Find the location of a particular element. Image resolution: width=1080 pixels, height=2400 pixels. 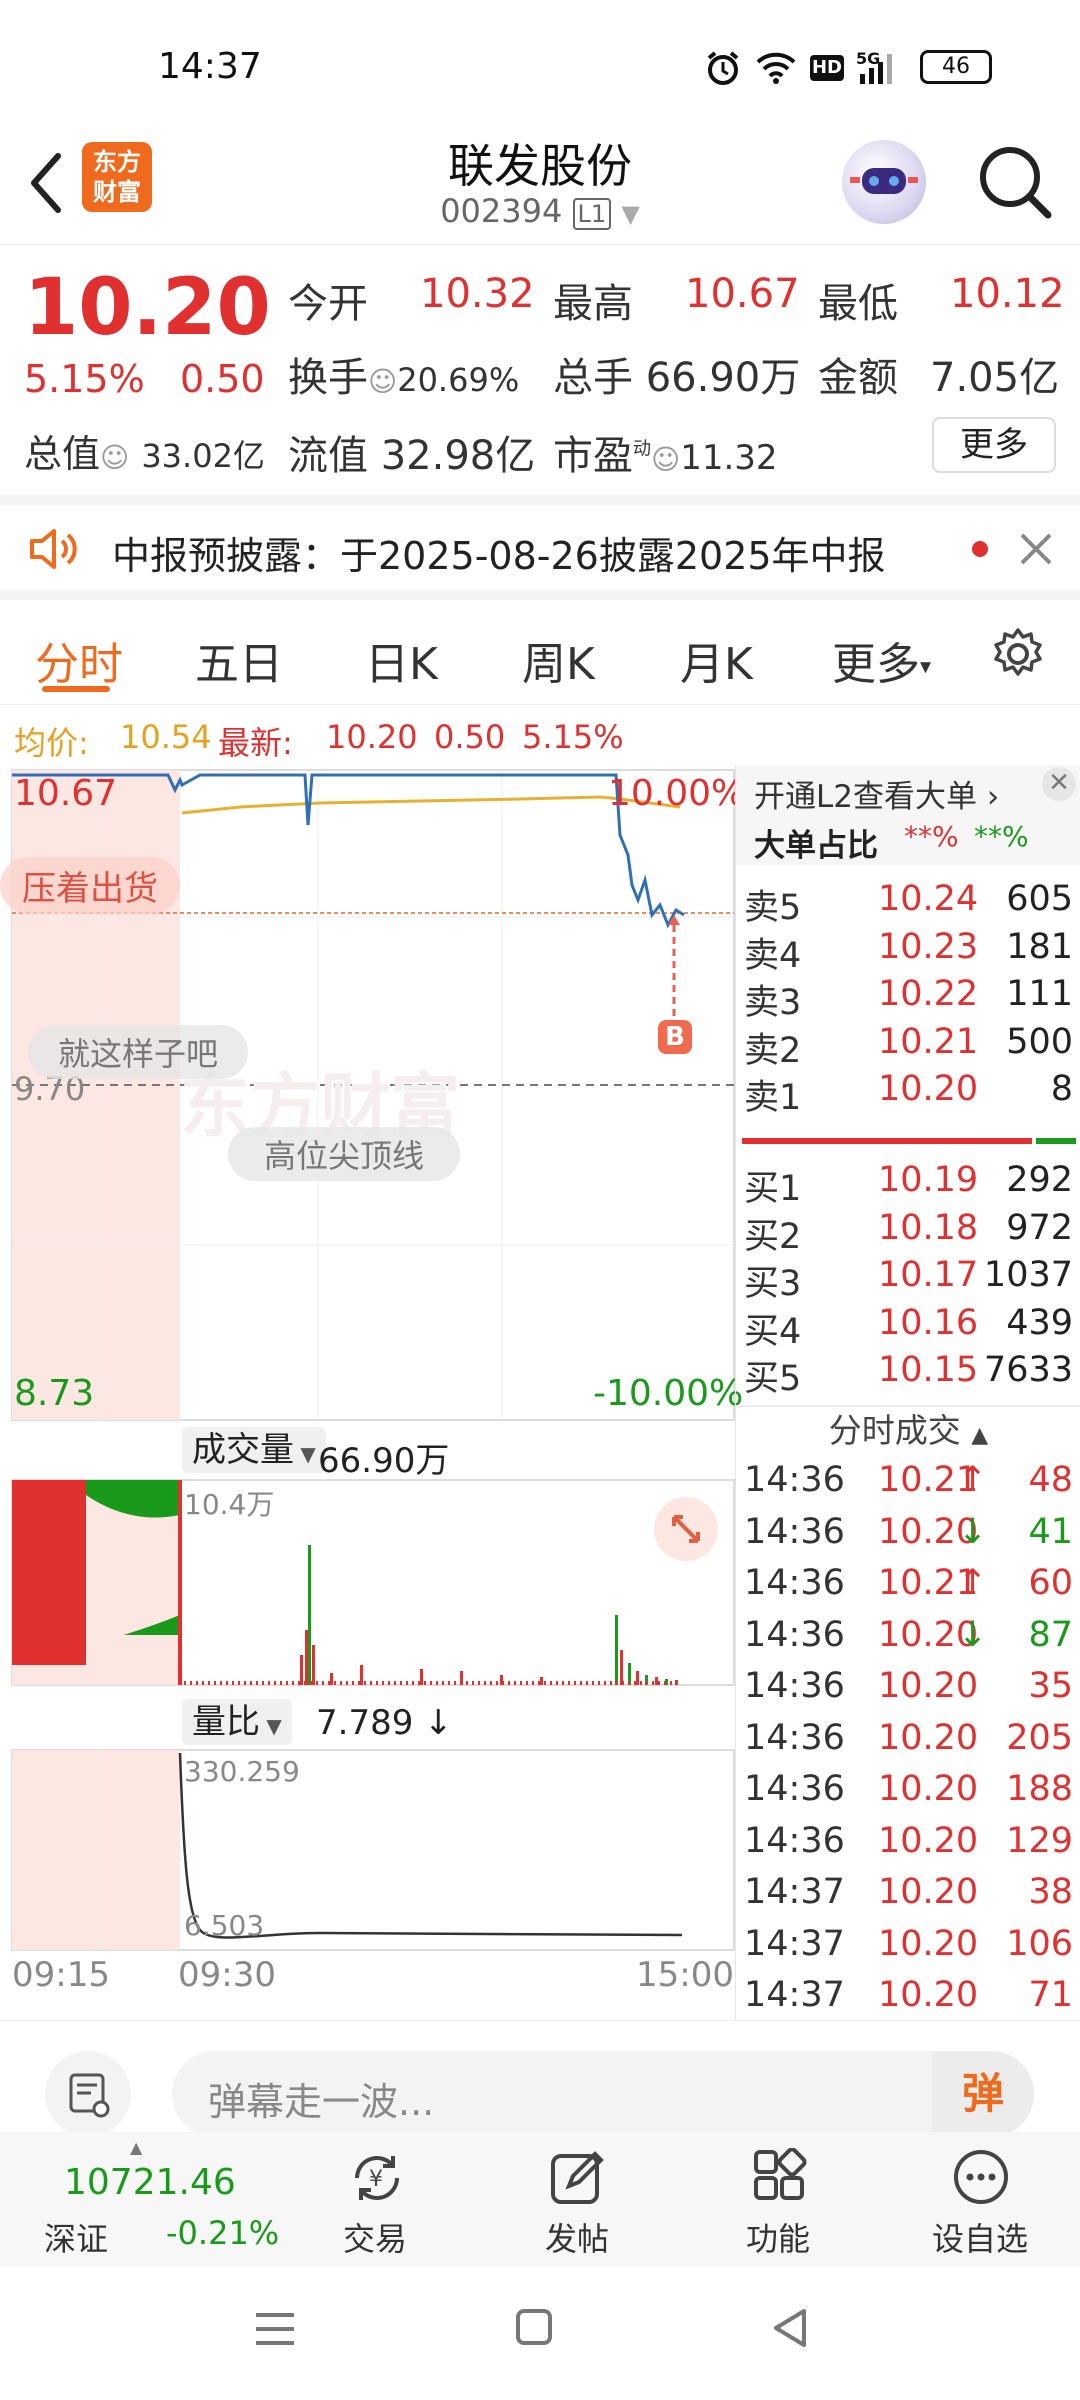

volume-label: 总手 is located at coordinates (593, 378).